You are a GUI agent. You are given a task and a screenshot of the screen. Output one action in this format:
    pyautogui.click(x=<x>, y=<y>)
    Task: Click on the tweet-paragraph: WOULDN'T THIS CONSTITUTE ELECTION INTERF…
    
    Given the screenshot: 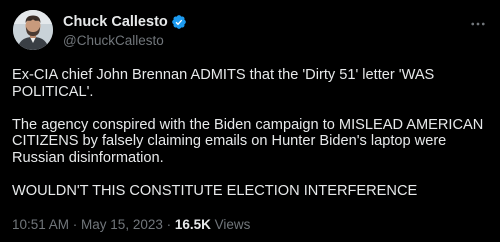 What is the action you would take?
    pyautogui.click(x=215, y=191)
    